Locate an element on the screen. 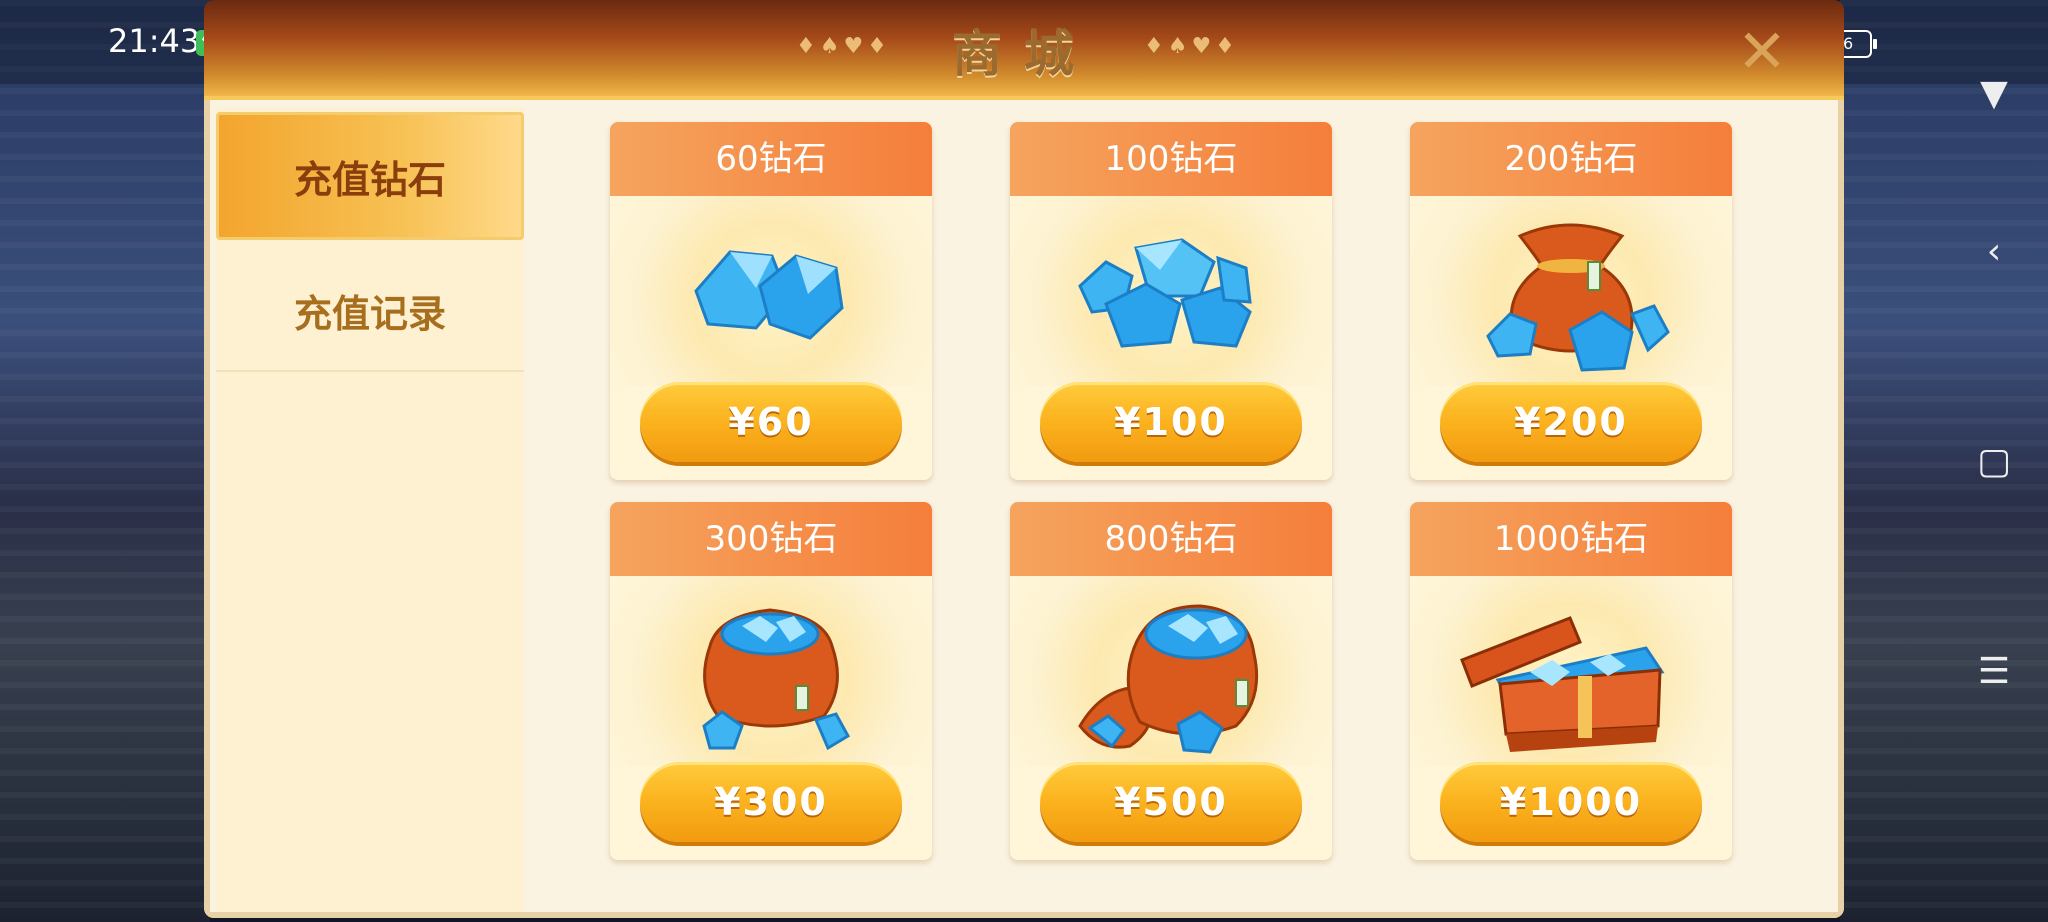  menu-icon: ☰ is located at coordinates (1994, 672).